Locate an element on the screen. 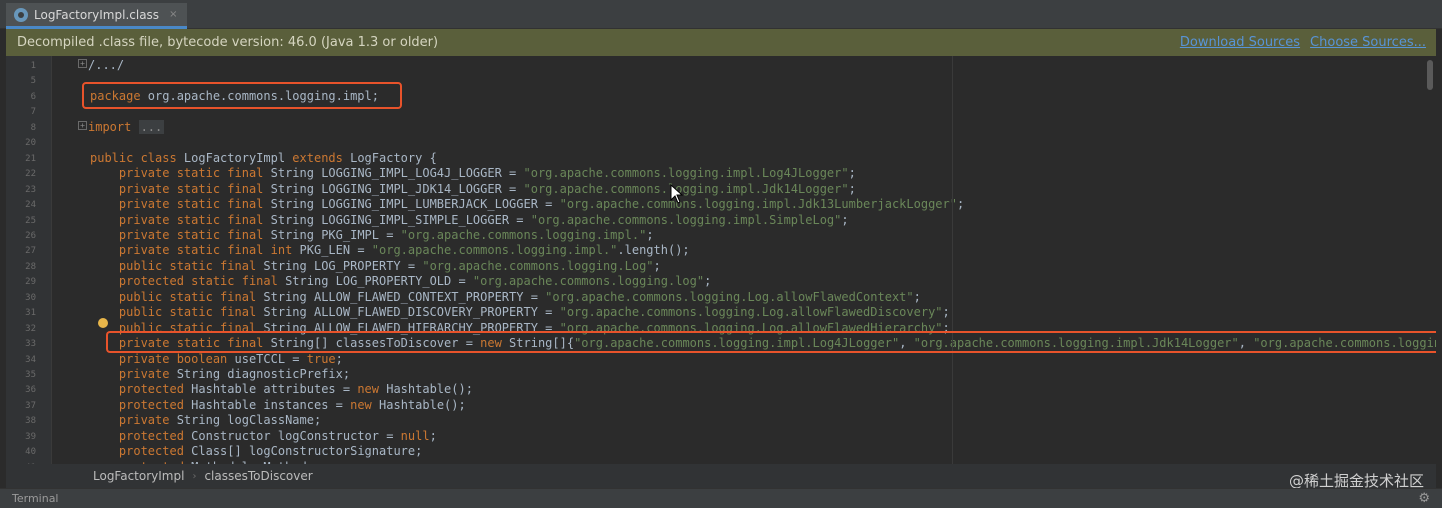  code-token: LogFactory { is located at coordinates (393, 157).